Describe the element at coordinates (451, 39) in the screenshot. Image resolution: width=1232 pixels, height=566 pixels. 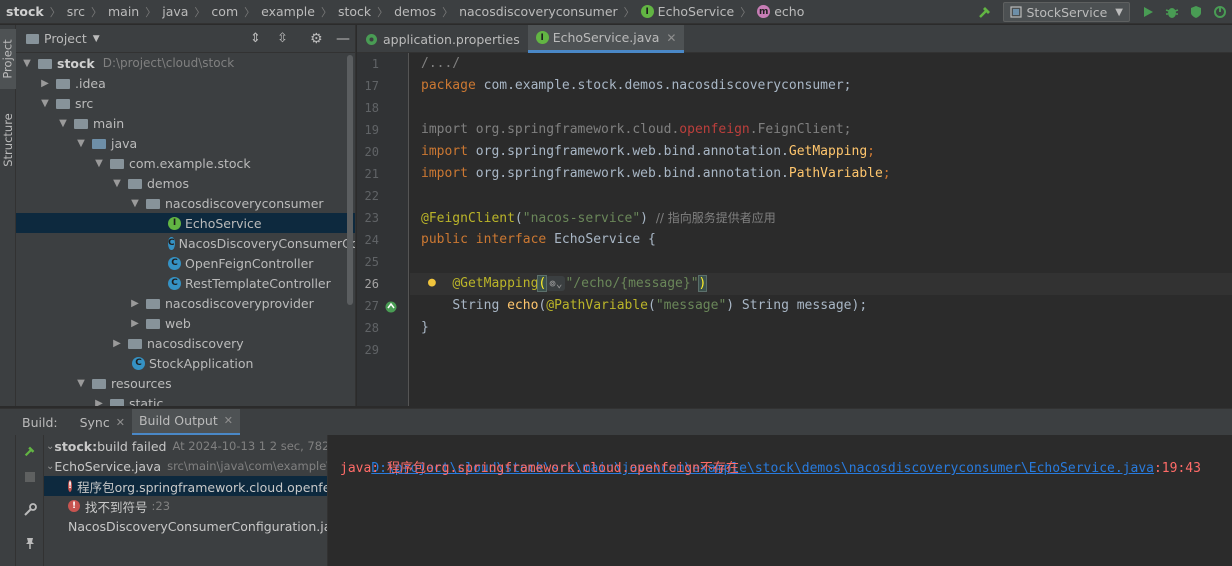
I see `tab-label: application.properties` at that location.